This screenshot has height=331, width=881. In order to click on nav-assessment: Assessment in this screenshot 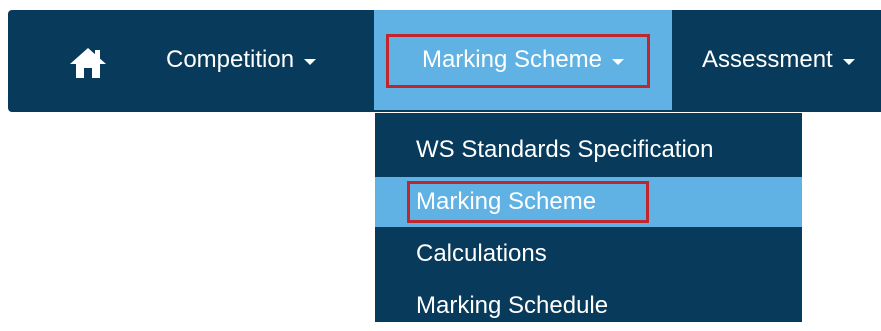, I will do `click(778, 60)`.